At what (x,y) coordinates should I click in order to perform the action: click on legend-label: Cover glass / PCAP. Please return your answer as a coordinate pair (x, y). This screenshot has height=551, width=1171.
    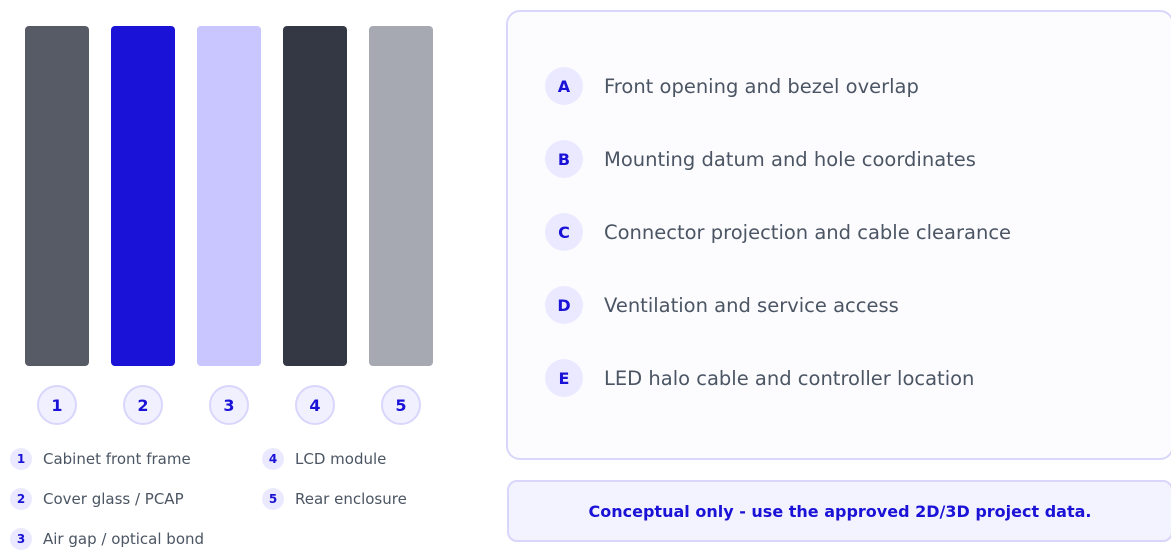
    Looking at the image, I should click on (113, 499).